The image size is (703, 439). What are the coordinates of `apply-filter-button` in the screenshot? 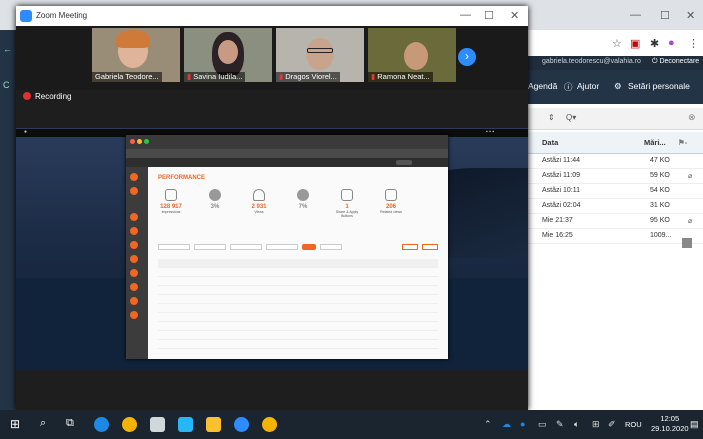 It's located at (309, 247).